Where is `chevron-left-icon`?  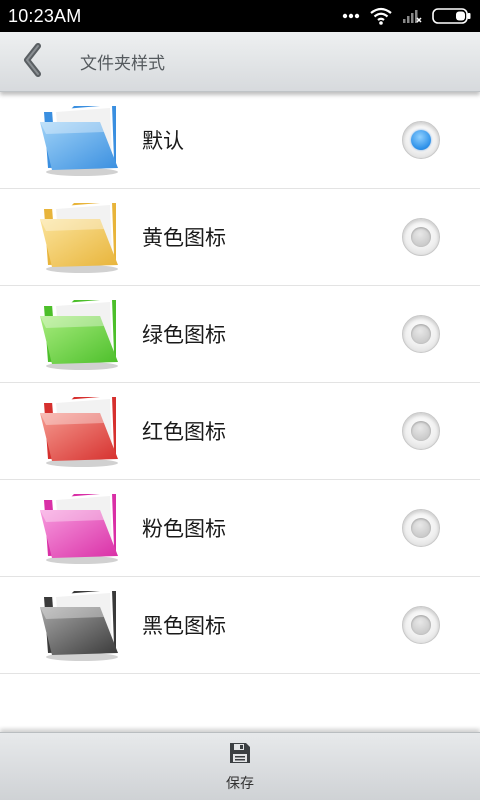
chevron-left-icon is located at coordinates (32, 61).